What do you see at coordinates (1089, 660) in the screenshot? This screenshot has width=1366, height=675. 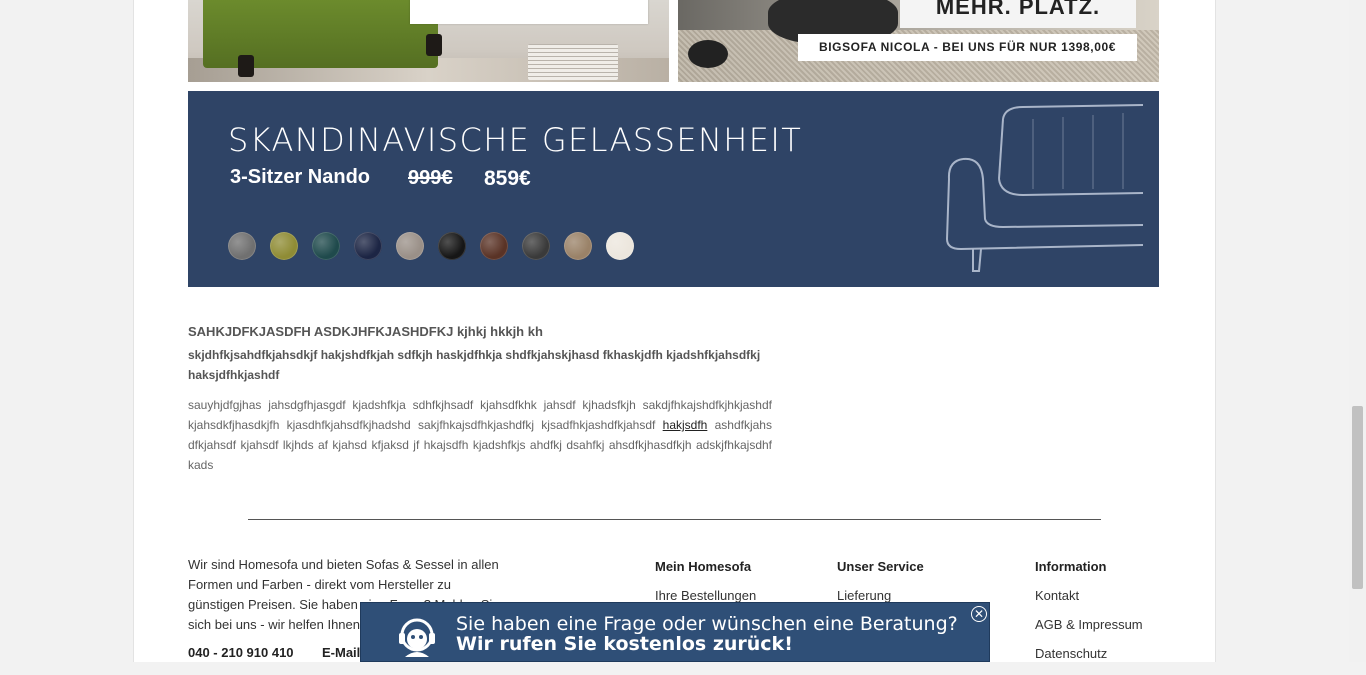 I see `footer-link-datenschutz: Datenschutz` at bounding box center [1089, 660].